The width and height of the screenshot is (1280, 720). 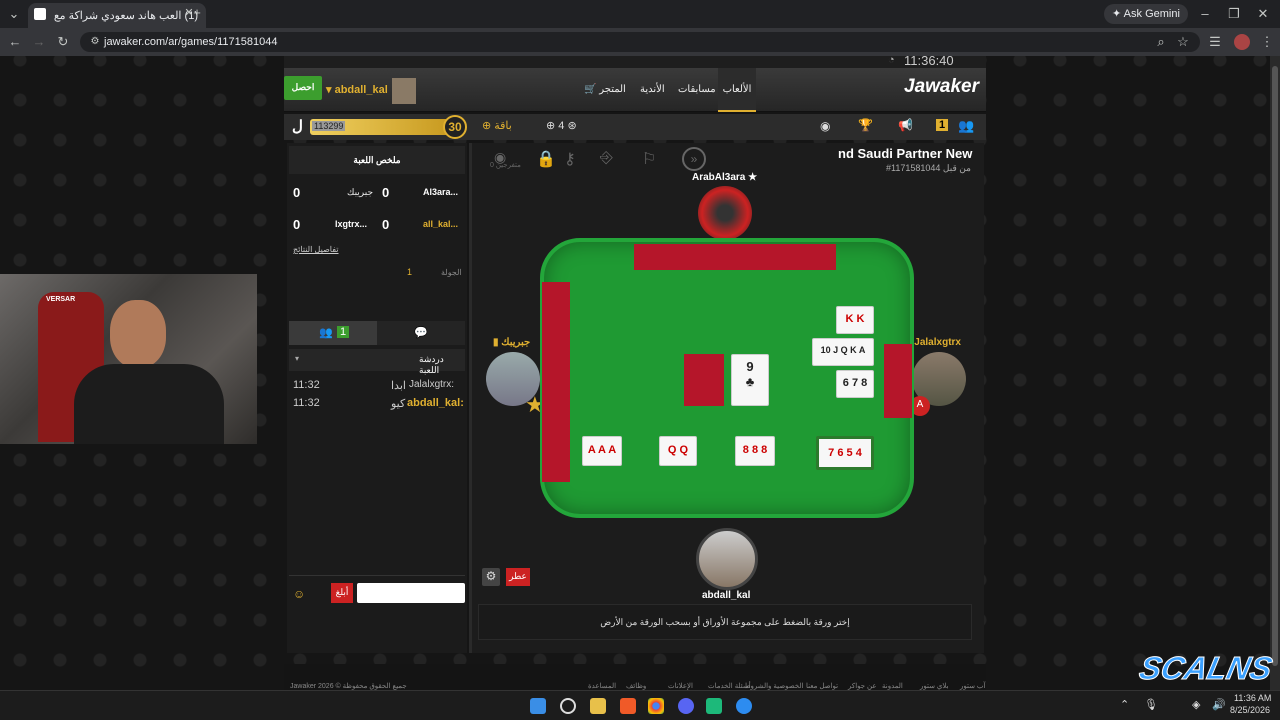 What do you see at coordinates (398, 404) in the screenshot?
I see `chat-text: كيو` at bounding box center [398, 404].